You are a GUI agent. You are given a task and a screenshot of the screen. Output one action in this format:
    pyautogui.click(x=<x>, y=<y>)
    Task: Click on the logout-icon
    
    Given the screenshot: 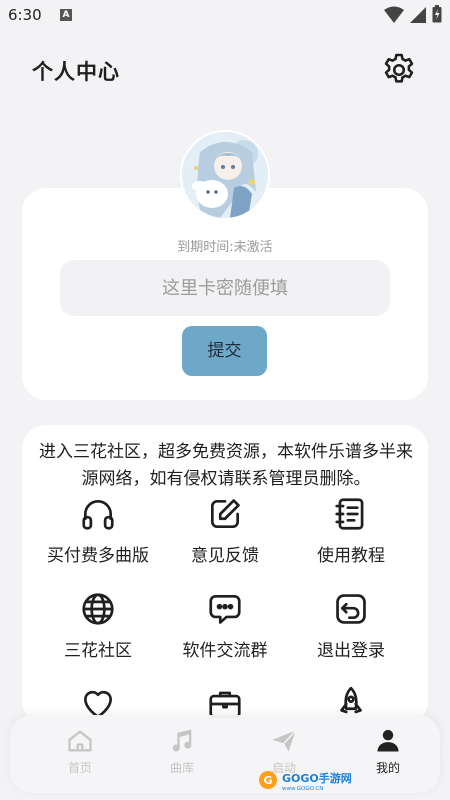 What is the action you would take?
    pyautogui.click(x=351, y=609)
    